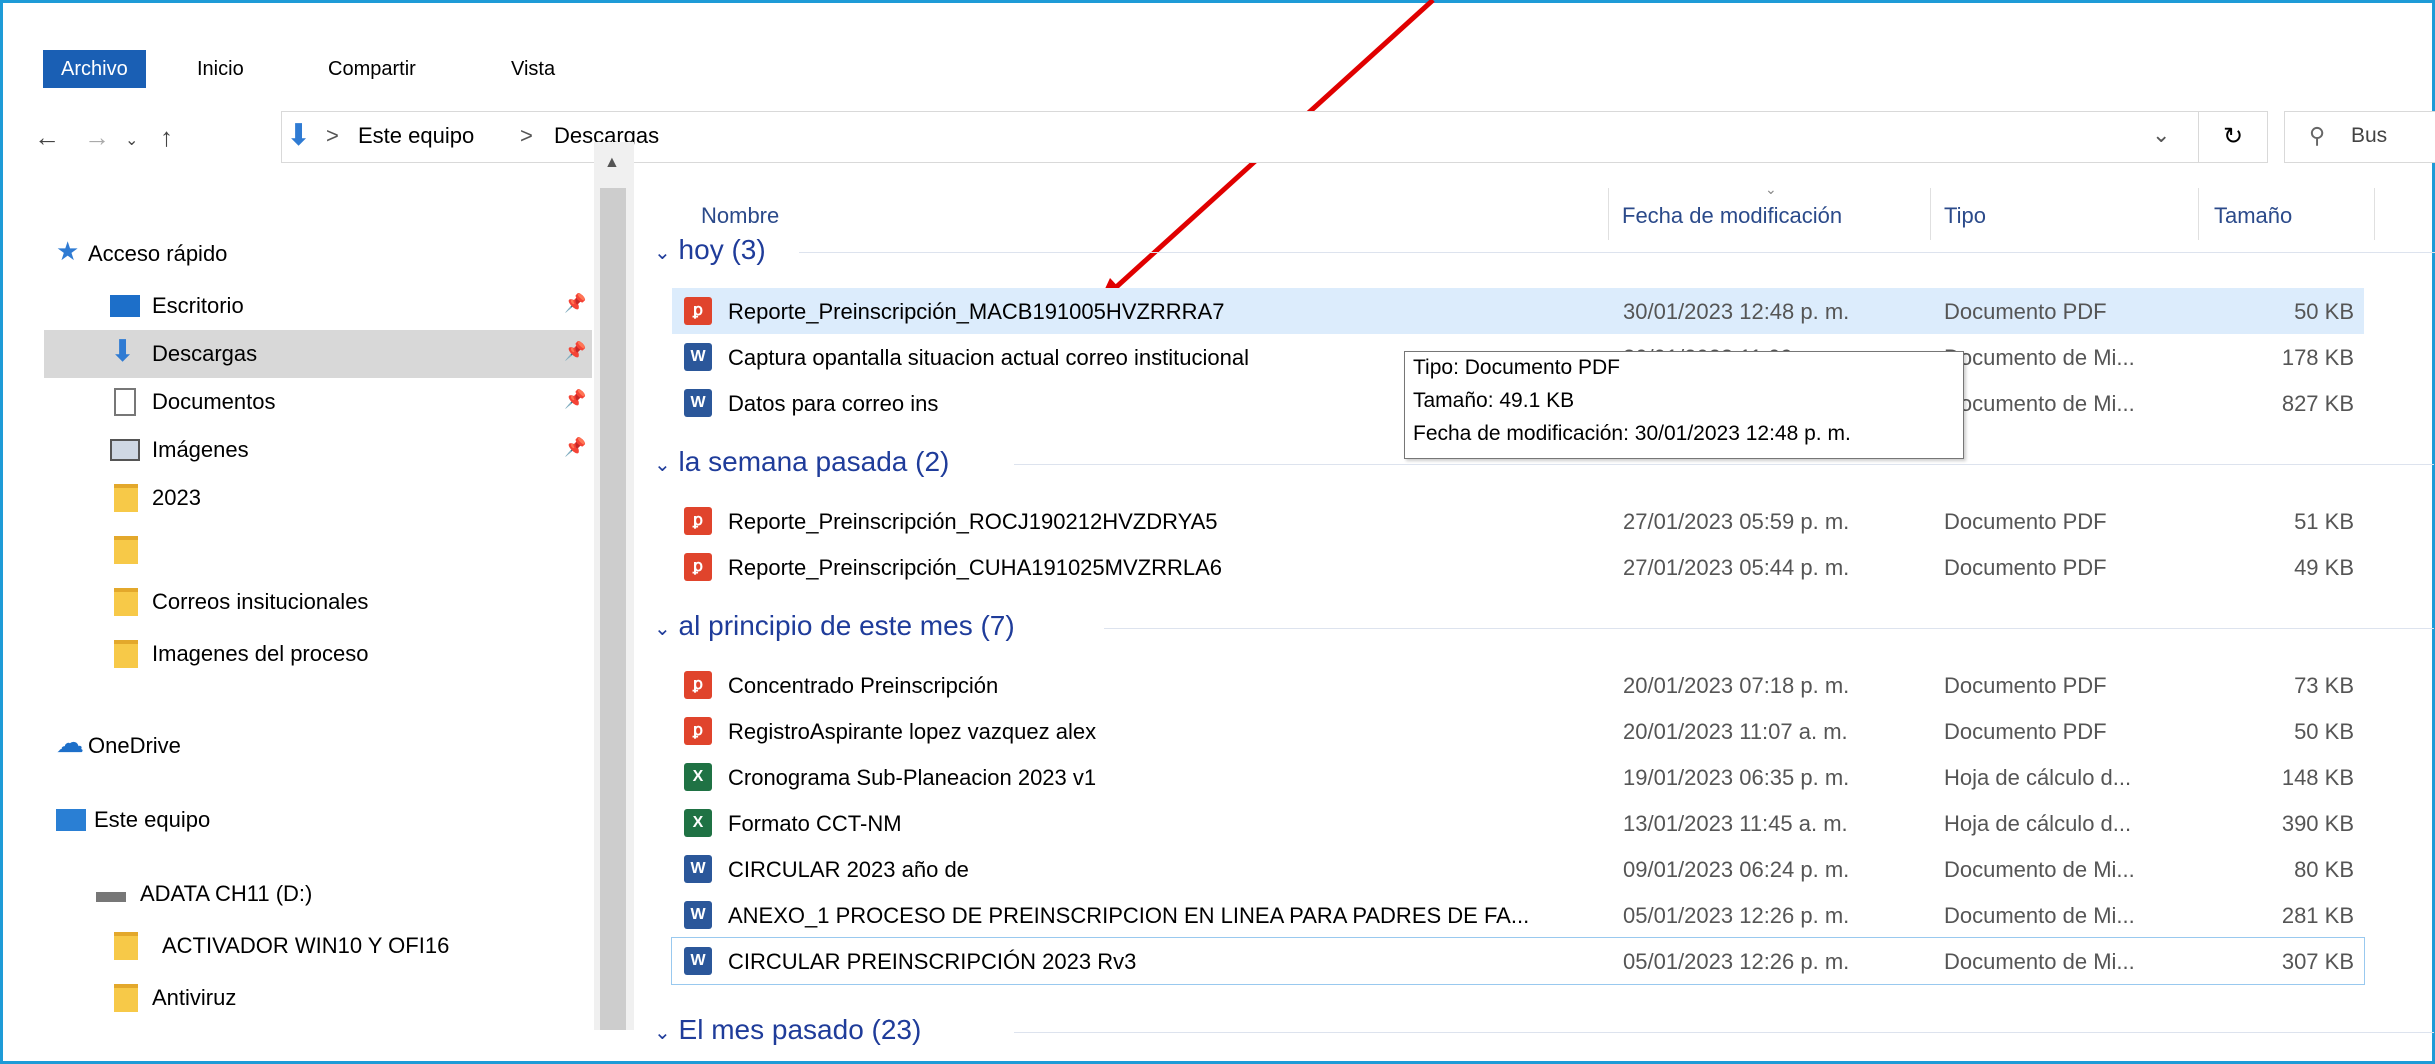 This screenshot has width=2435, height=1064. I want to click on column-header-name: Nombre, so click(740, 216).